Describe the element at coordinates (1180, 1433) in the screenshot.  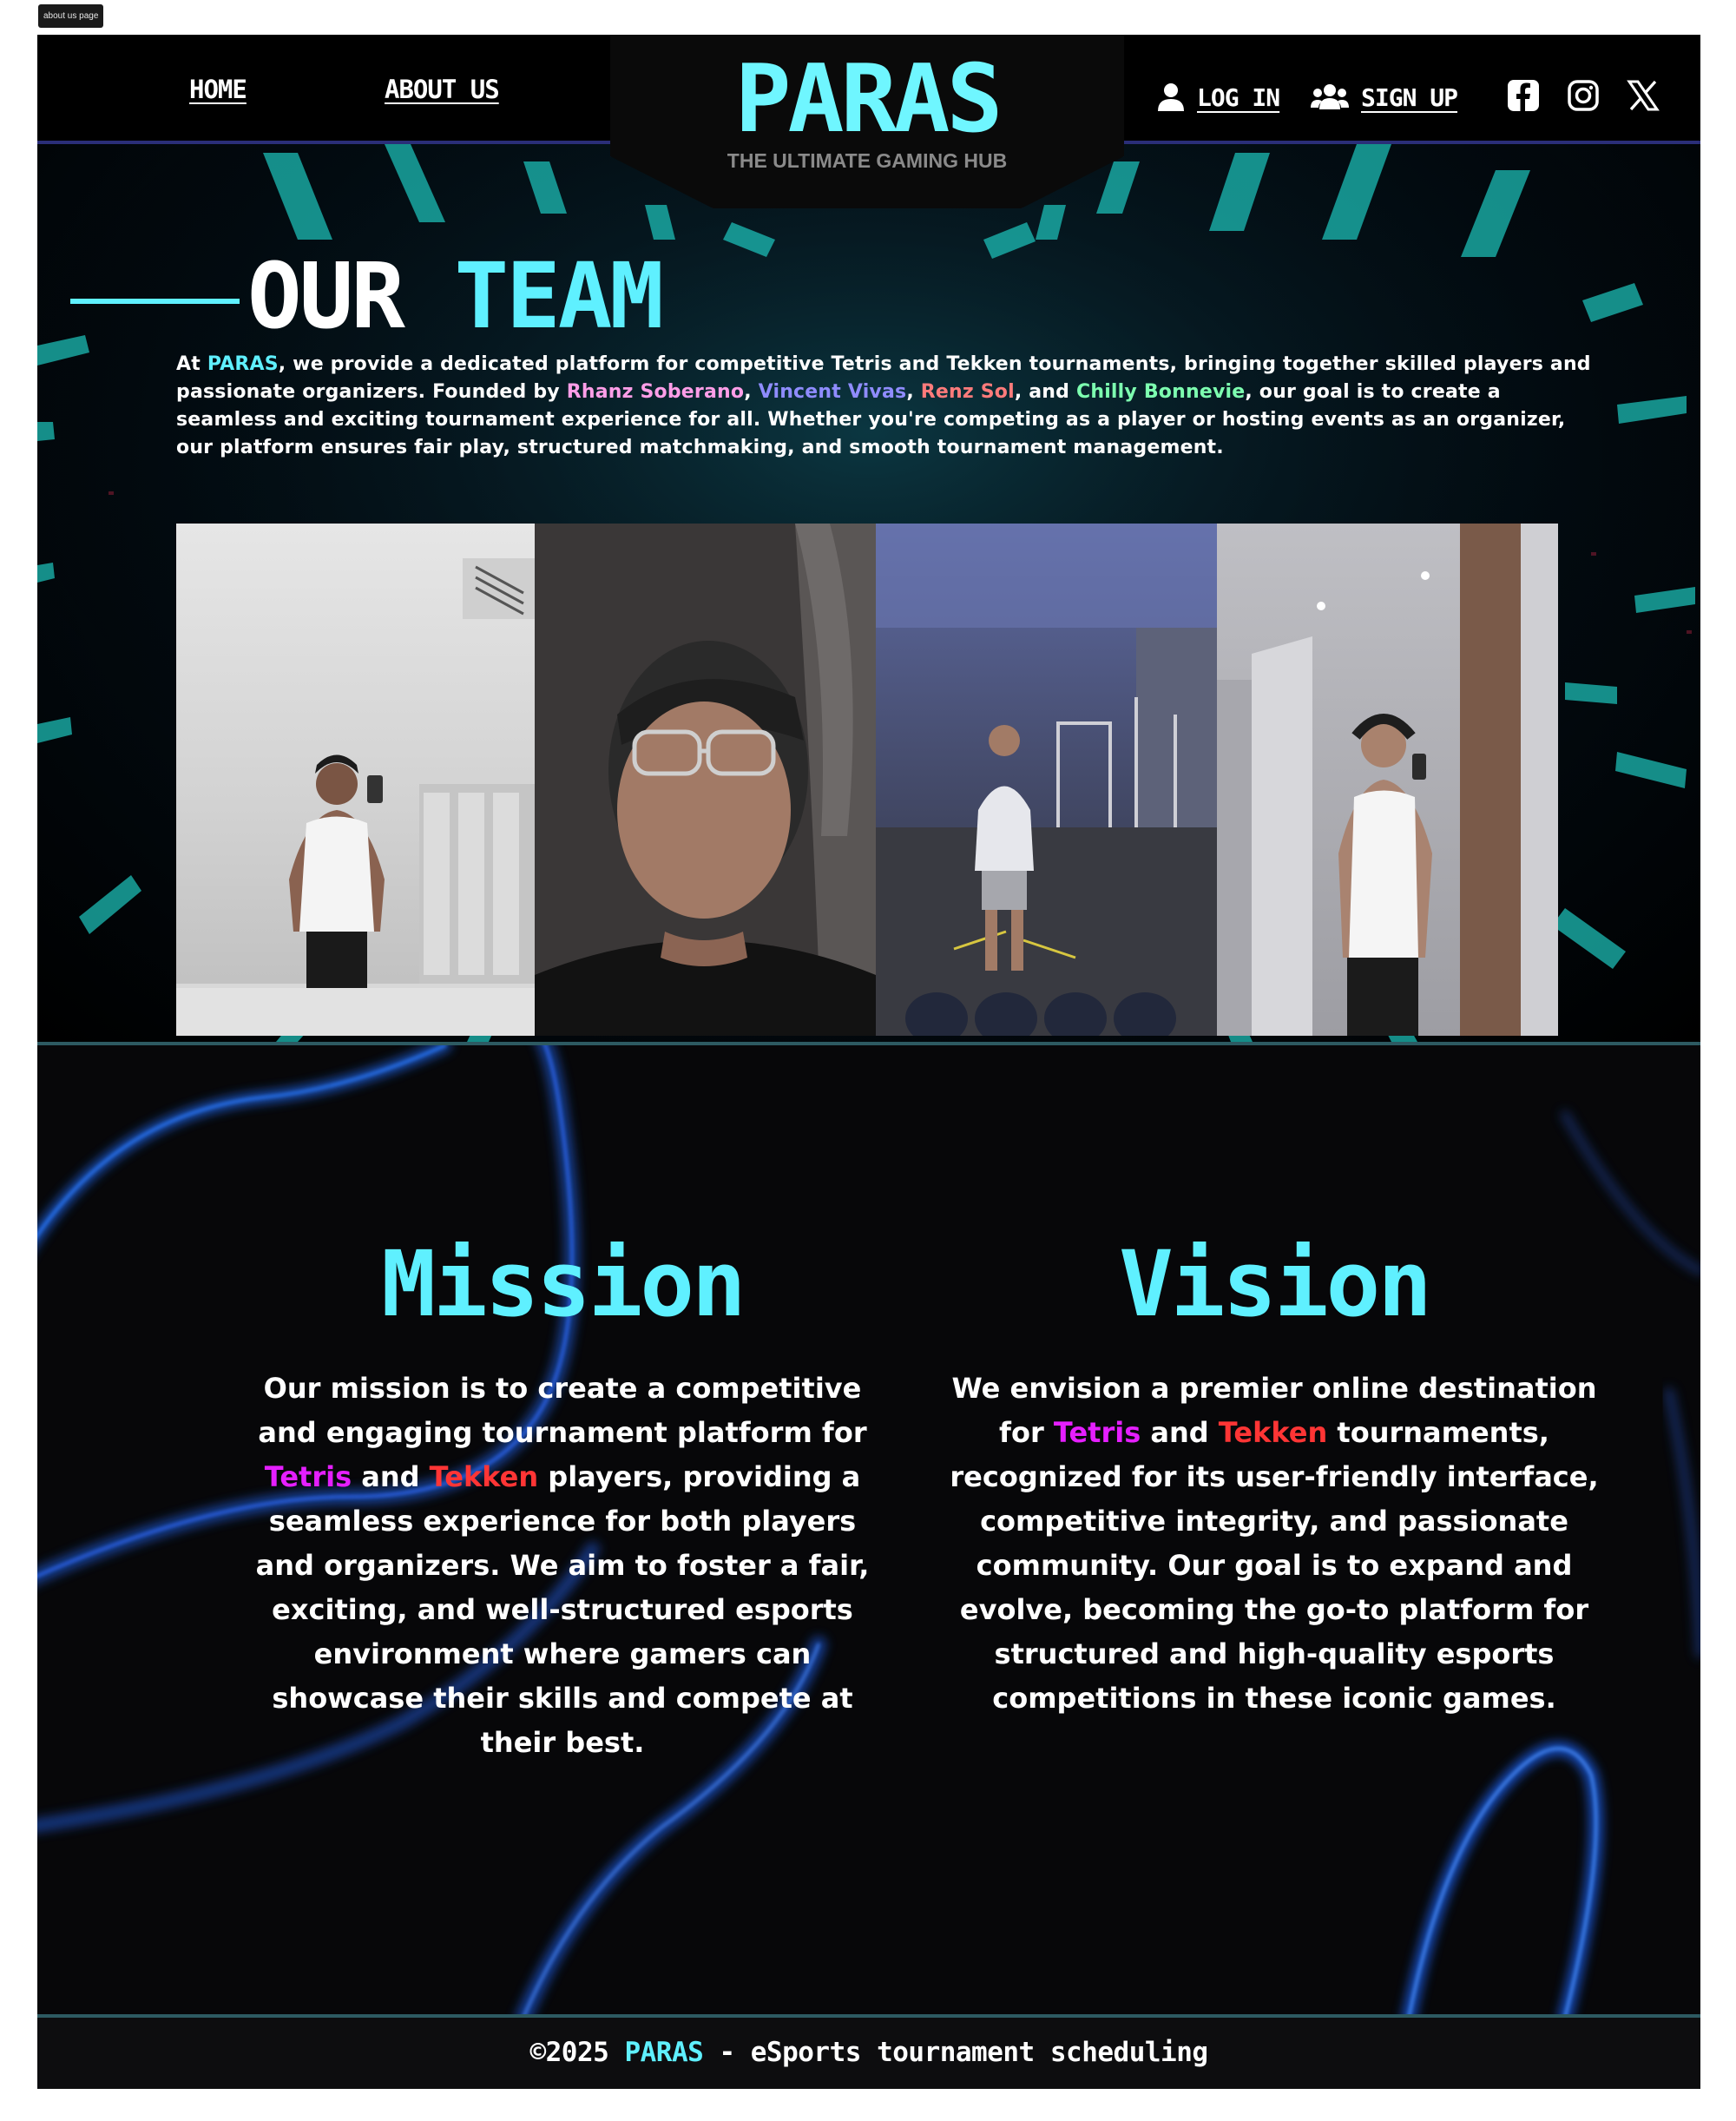
I see `vision-text-part: and` at that location.